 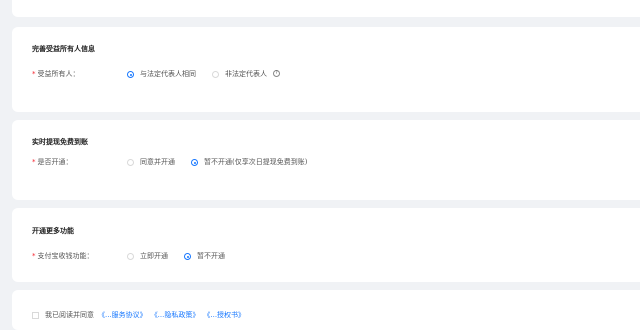 I want to click on section-title: 开通更多功能, so click(x=53, y=231).